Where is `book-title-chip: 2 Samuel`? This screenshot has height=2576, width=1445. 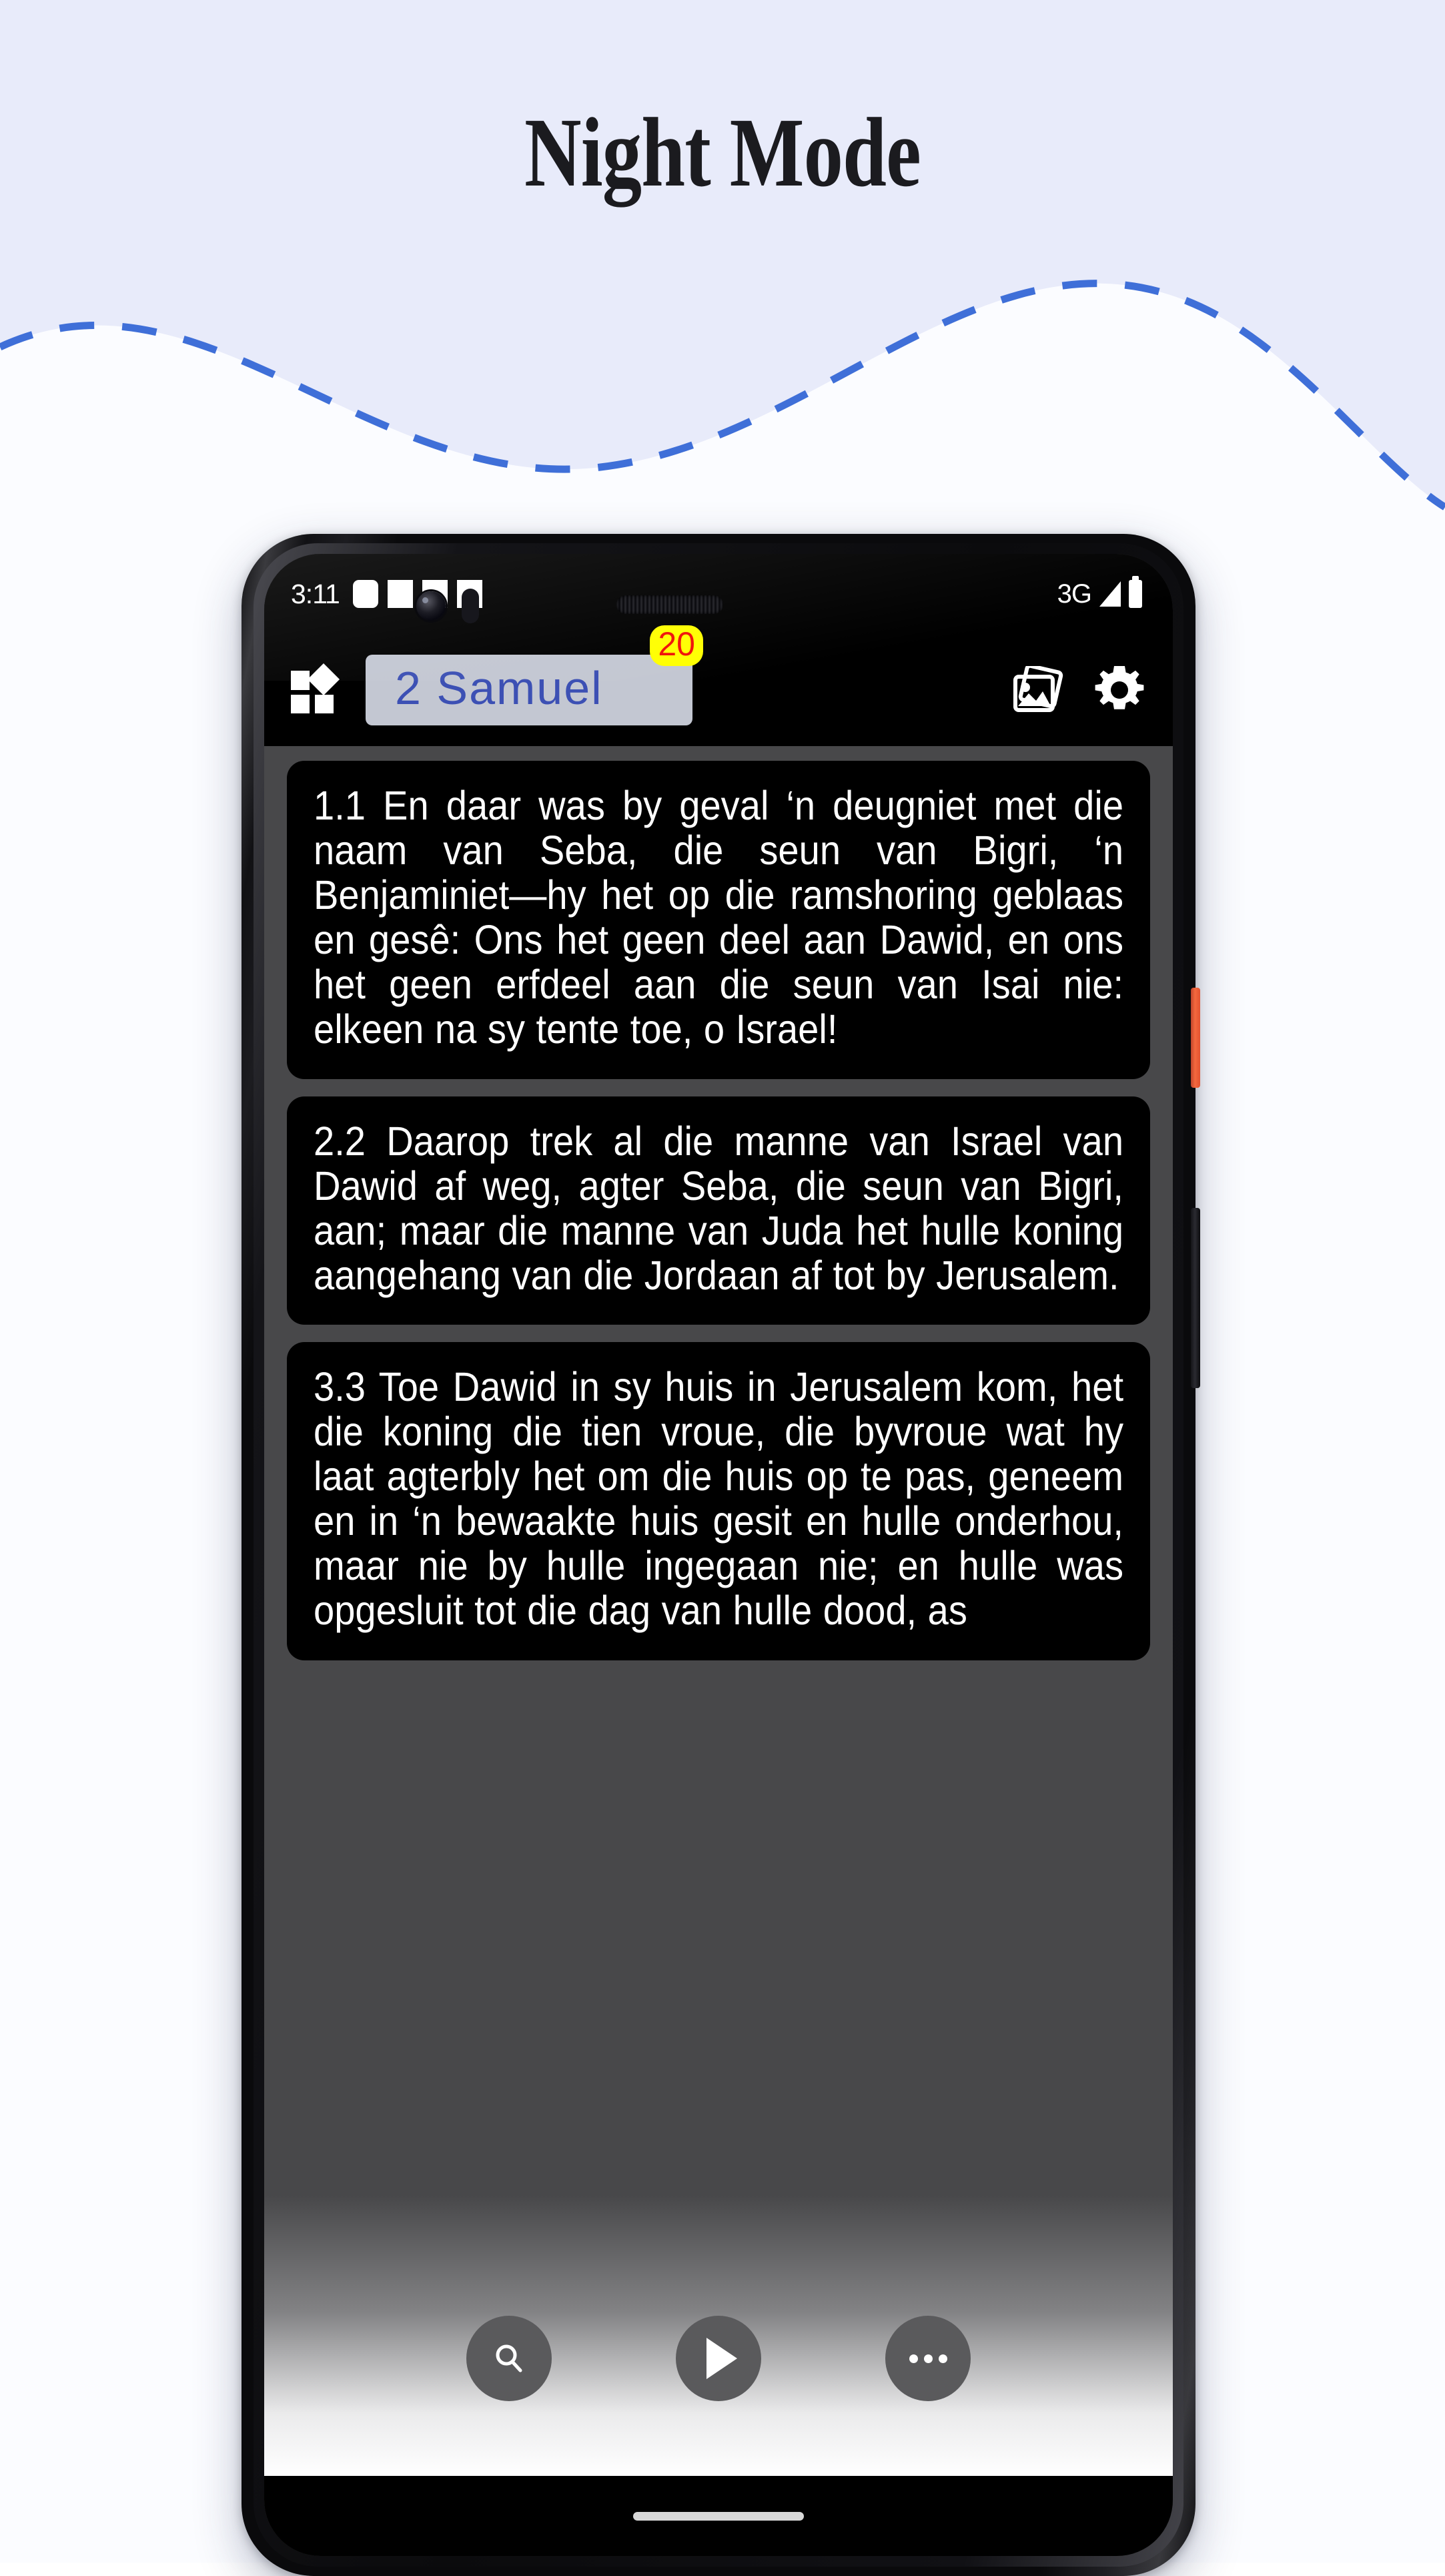 book-title-chip: 2 Samuel is located at coordinates (529, 690).